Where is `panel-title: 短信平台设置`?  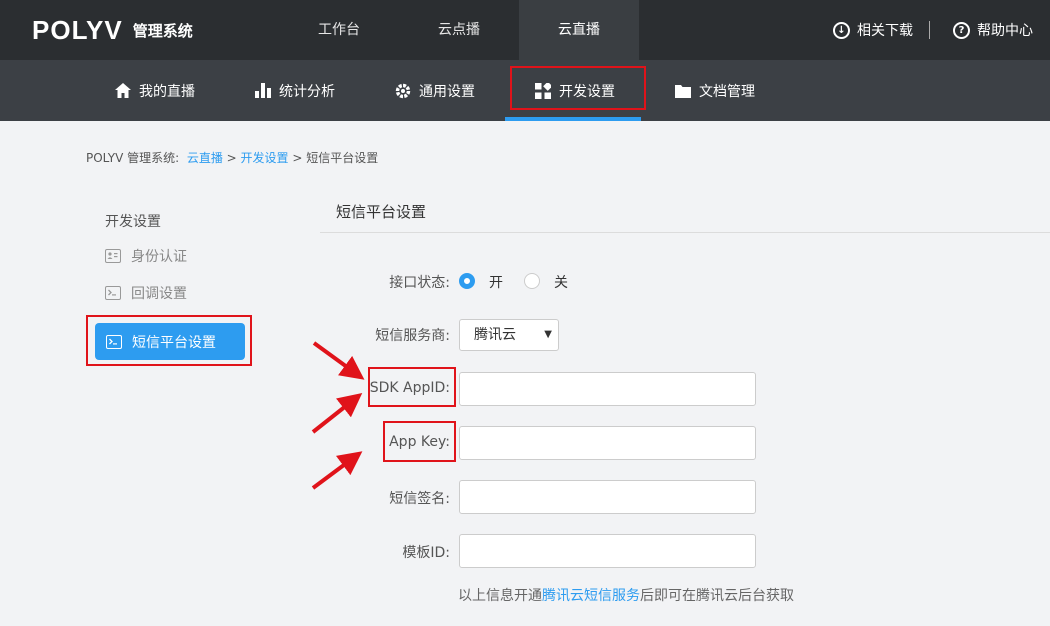
panel-title: 短信平台设置 is located at coordinates (381, 212).